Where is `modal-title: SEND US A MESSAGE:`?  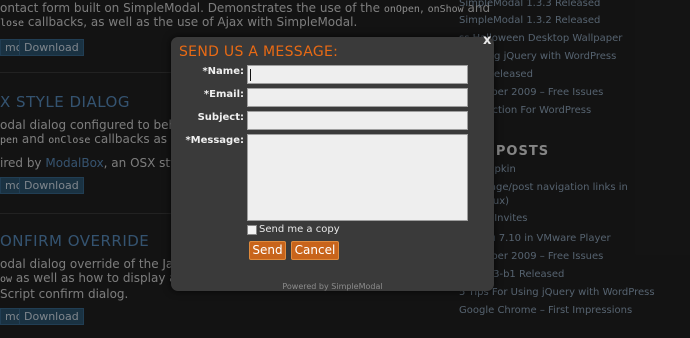 modal-title: SEND US A MESSAGE: is located at coordinates (259, 52).